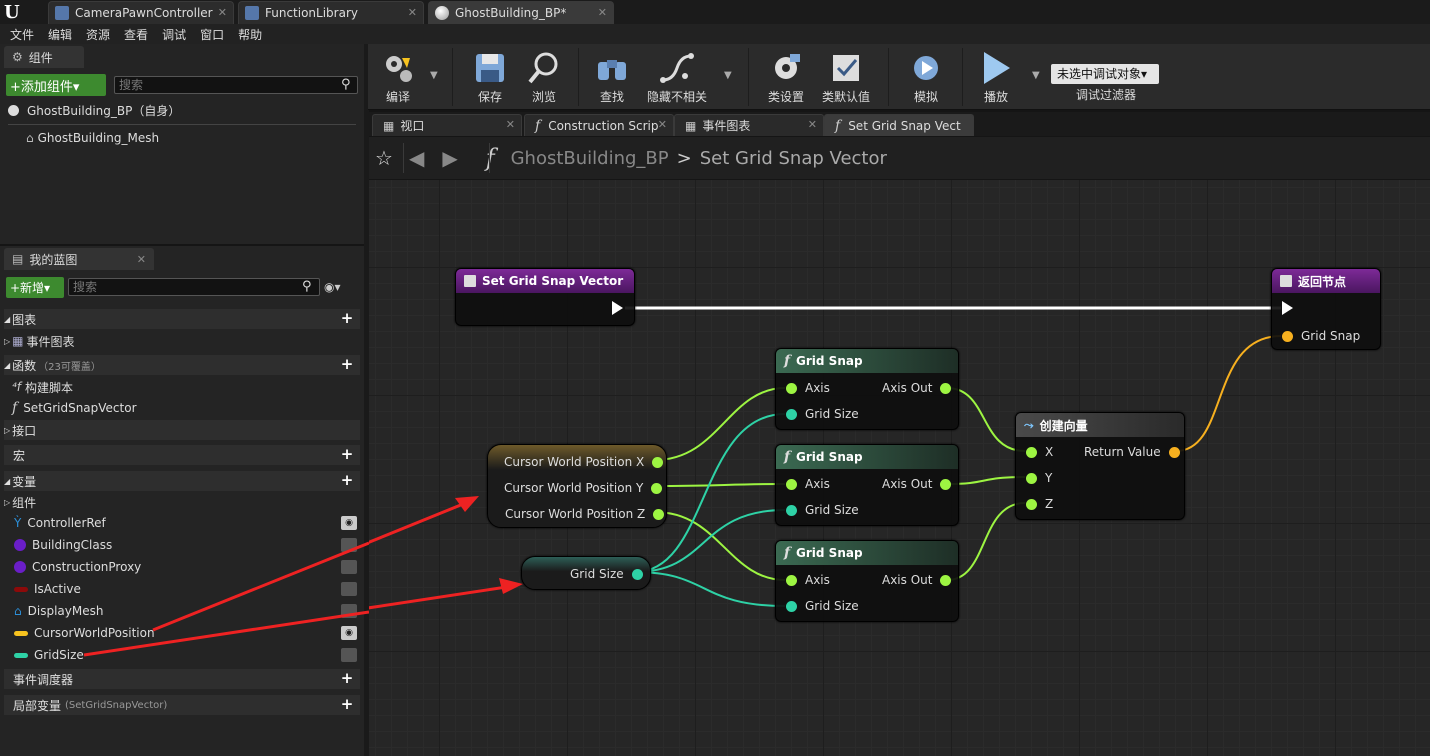  I want to click on hide-unrelated-button: 隐藏不相关, so click(677, 77).